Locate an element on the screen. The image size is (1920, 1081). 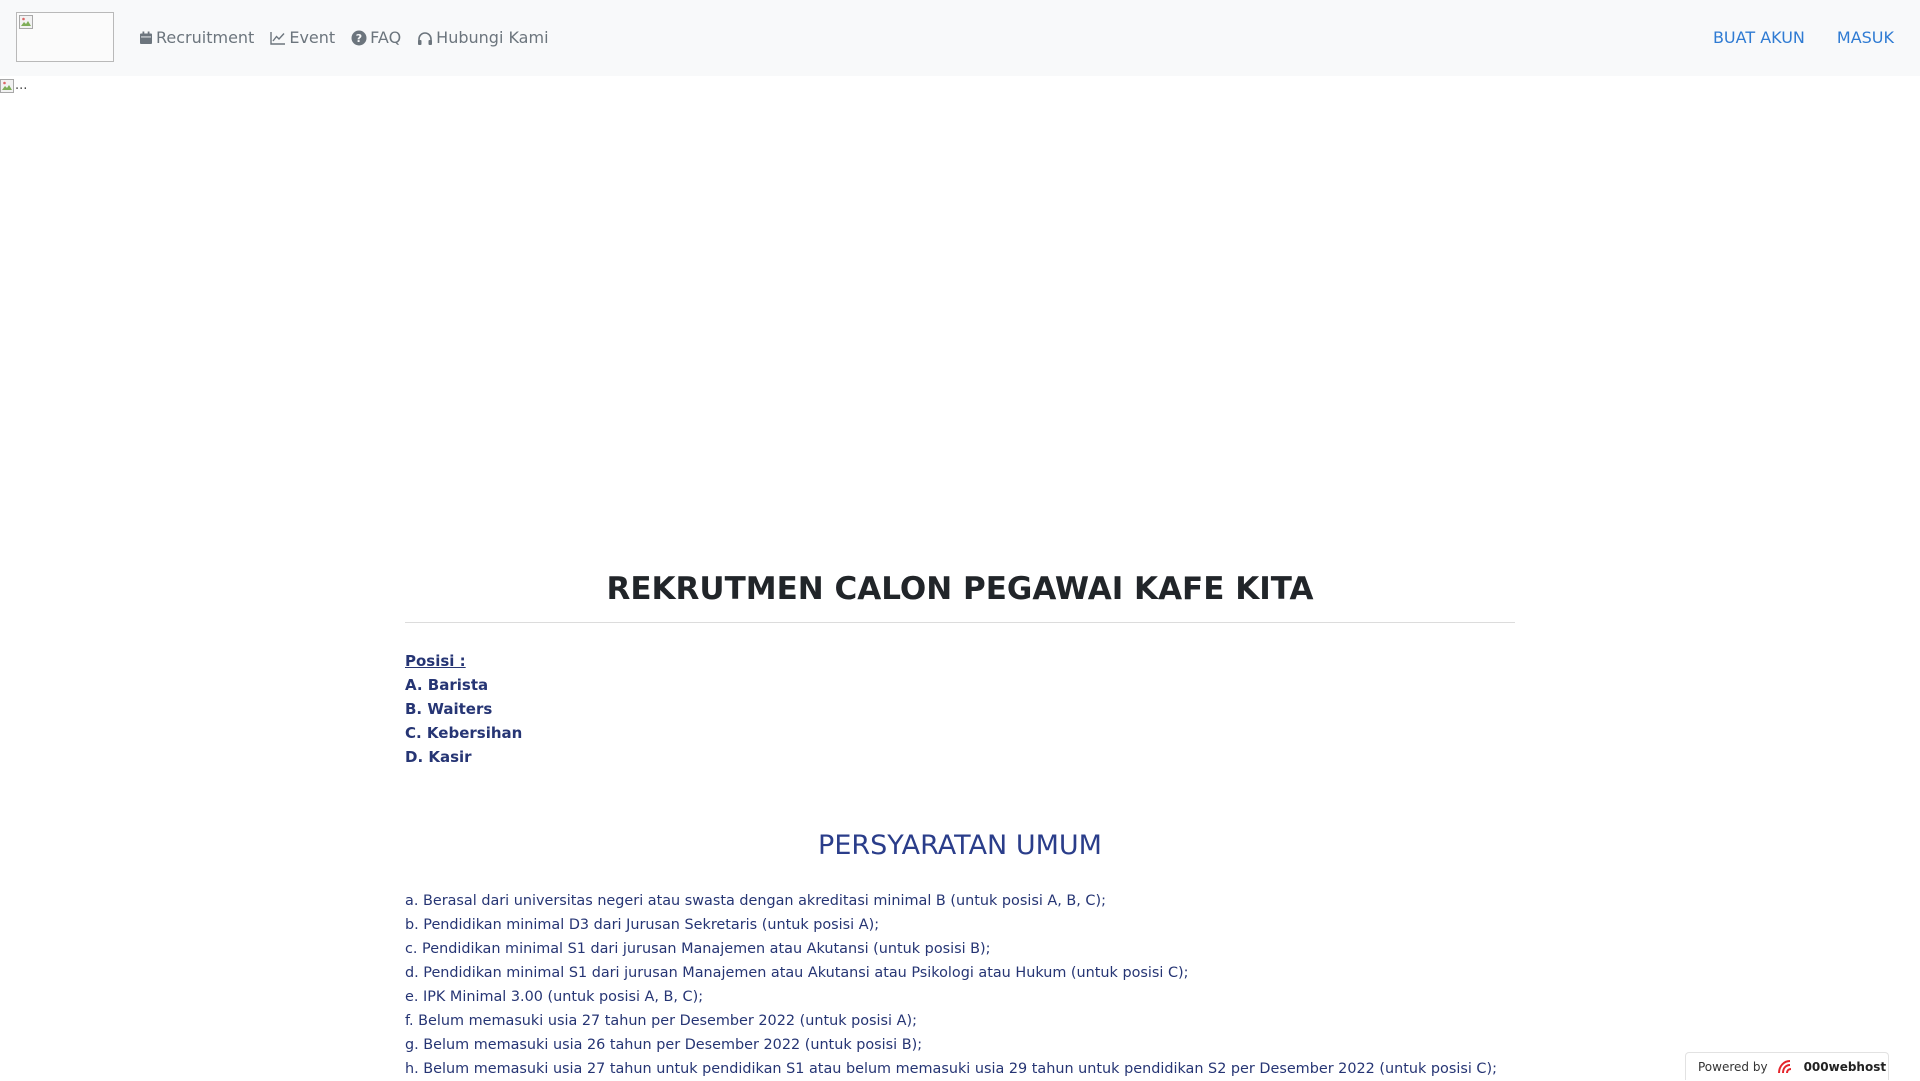
account-nav: BUAT AKUN MASUK is located at coordinates (1787, 38).